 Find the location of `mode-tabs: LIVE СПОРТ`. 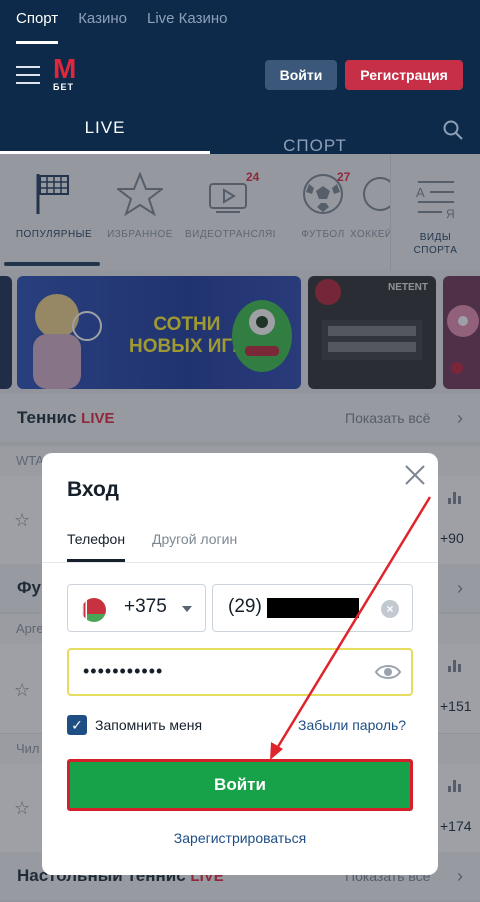

mode-tabs: LIVE СПОРТ is located at coordinates (240, 130).